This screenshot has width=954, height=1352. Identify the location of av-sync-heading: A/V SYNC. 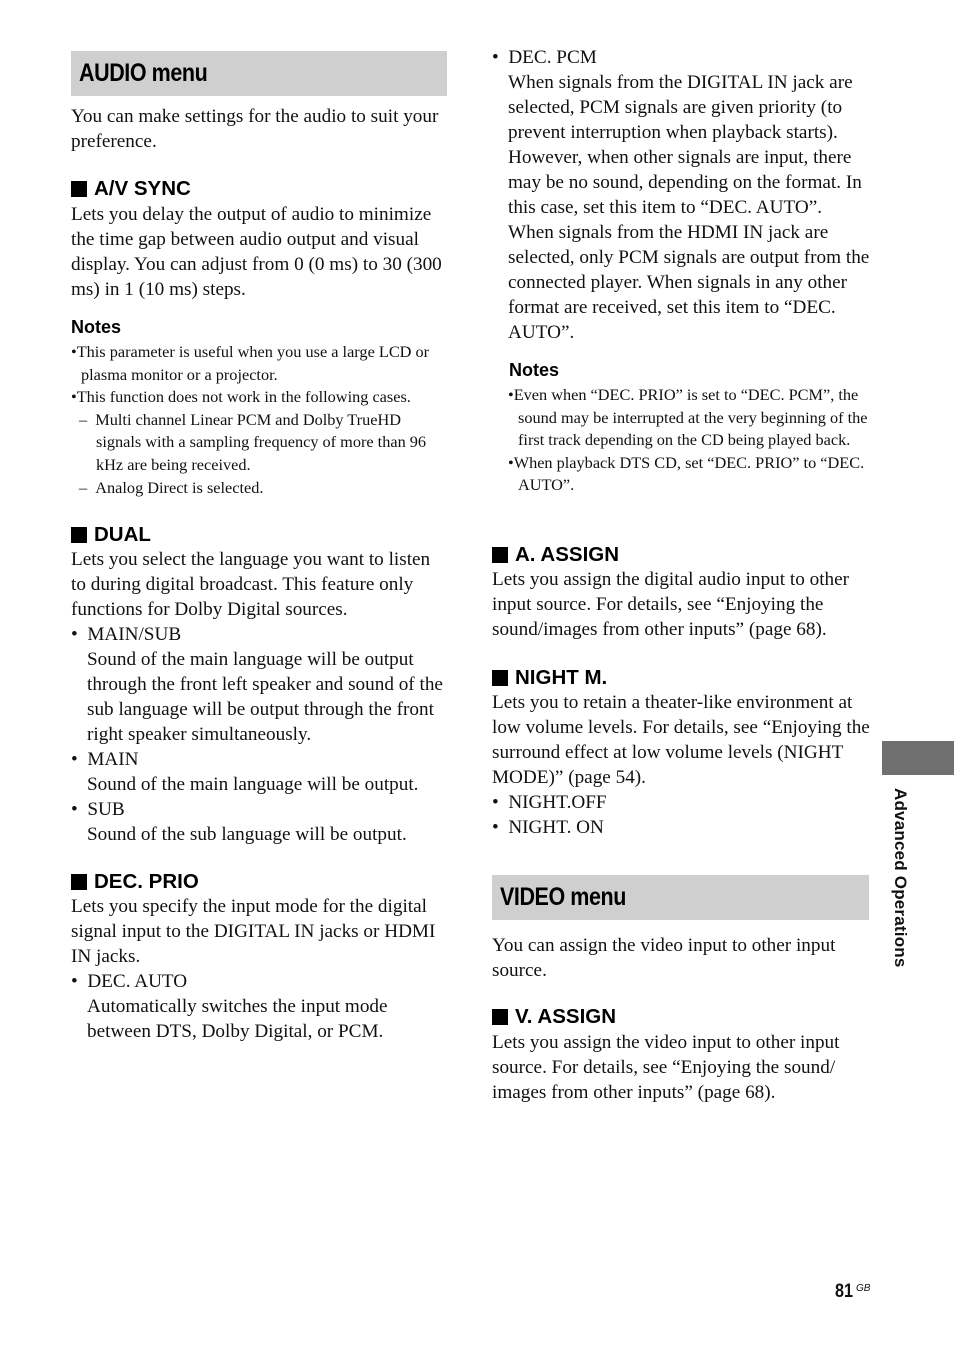
(131, 189).